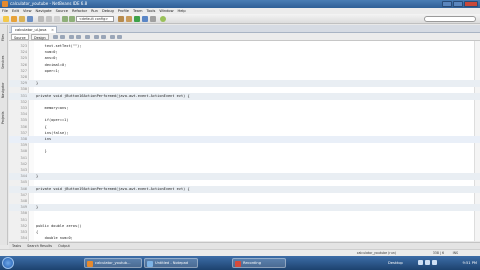  I want to click on paste-icon, so click(57, 19).